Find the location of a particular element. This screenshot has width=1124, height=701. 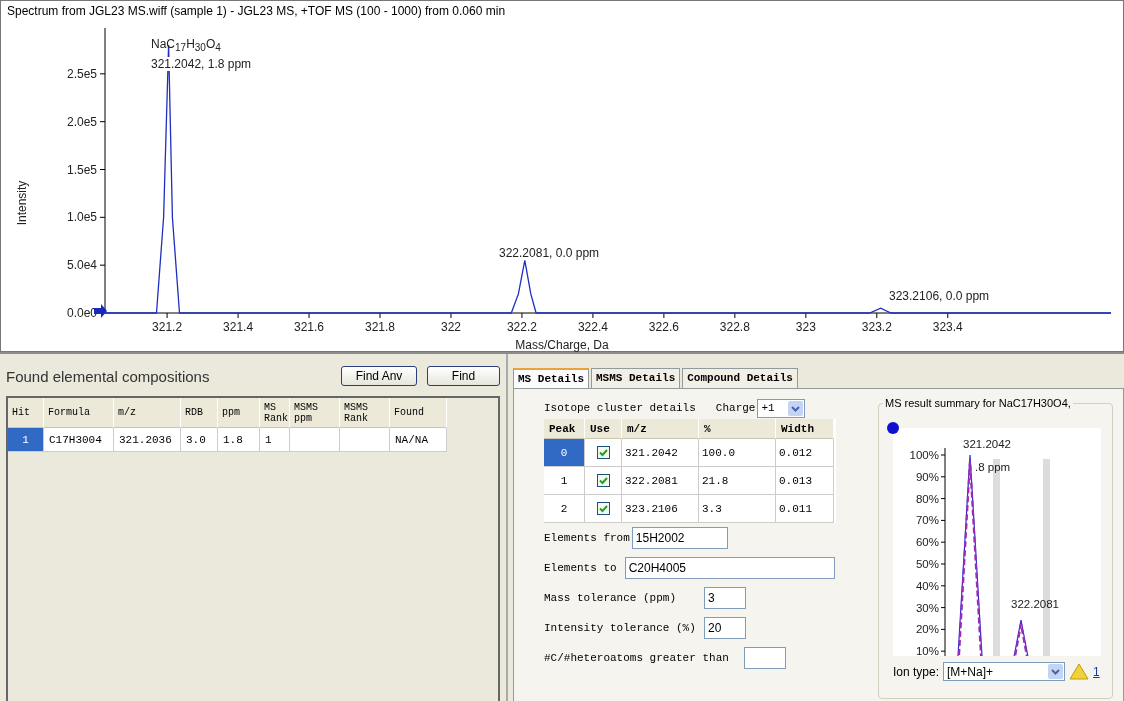

y-tick-label: 60% is located at coordinates (927, 542).